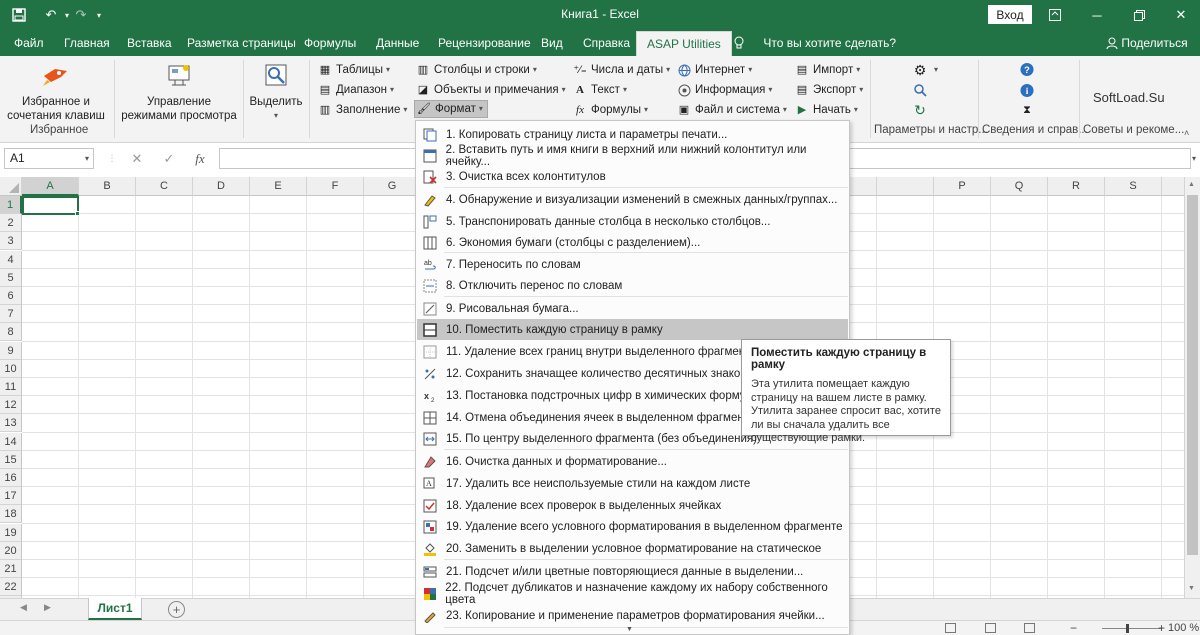 The width and height of the screenshot is (1200, 635). What do you see at coordinates (11, 186) in the screenshot?
I see `select-all-corner` at bounding box center [11, 186].